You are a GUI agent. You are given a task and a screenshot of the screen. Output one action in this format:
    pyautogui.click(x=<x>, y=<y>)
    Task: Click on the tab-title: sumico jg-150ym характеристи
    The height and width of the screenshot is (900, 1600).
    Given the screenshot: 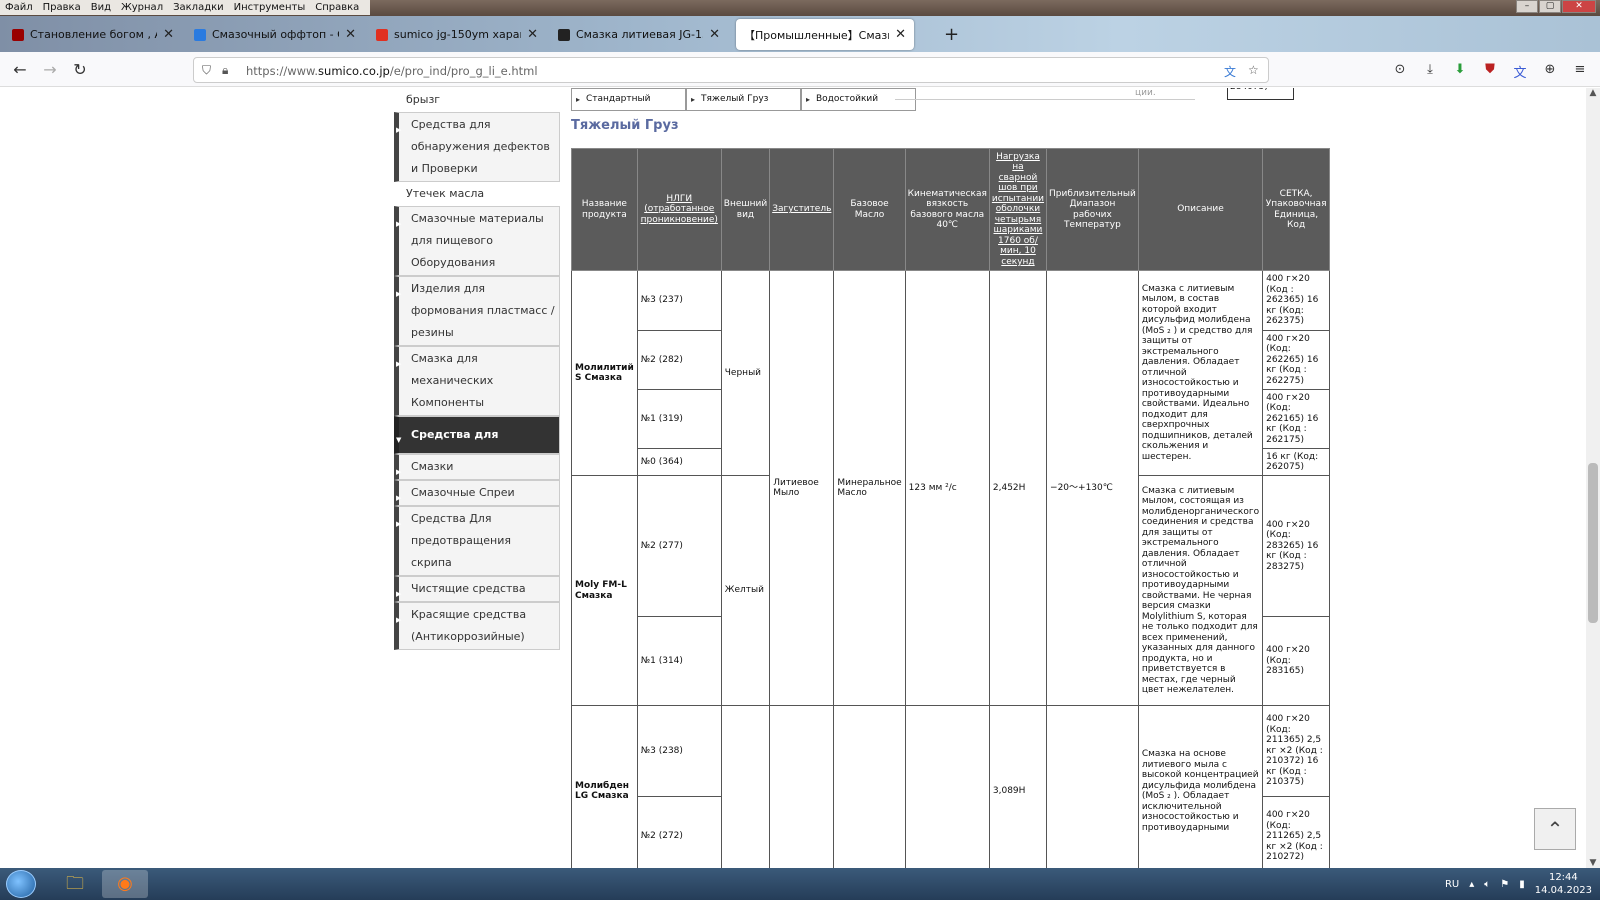 What is the action you would take?
    pyautogui.click(x=457, y=34)
    